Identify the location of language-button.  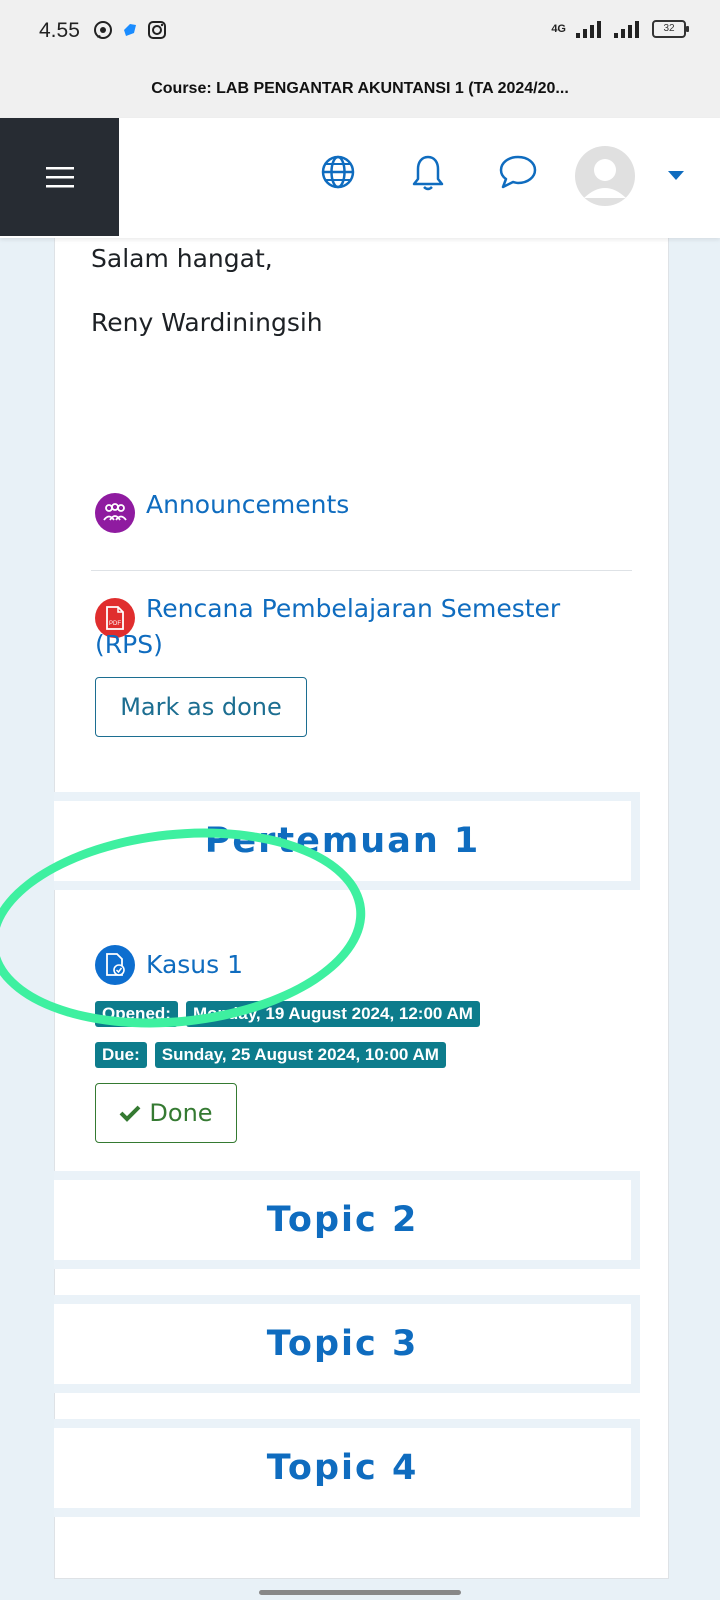
(338, 174).